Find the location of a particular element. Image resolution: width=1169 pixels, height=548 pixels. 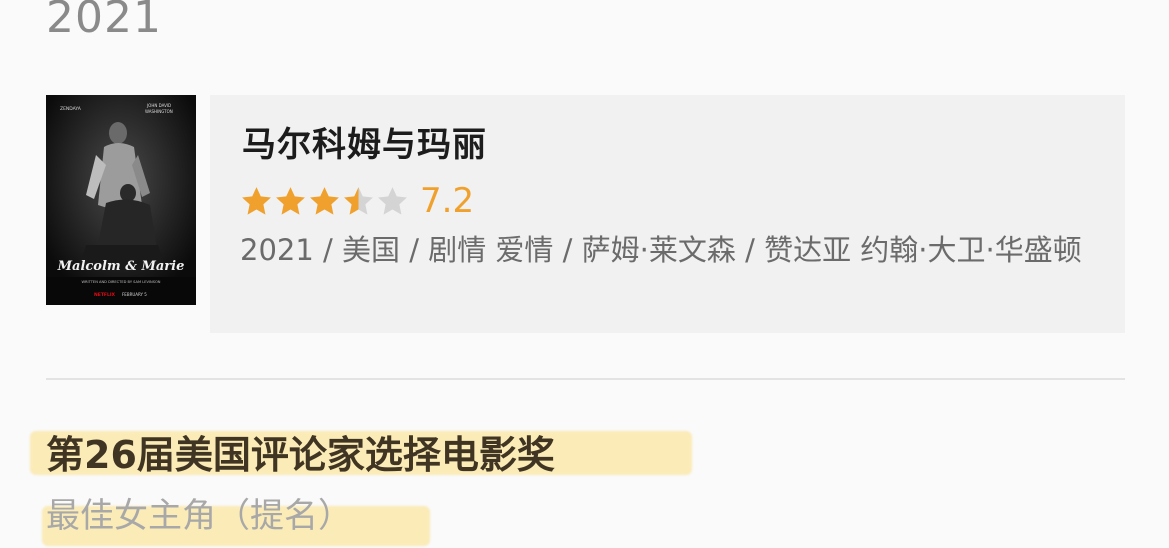

poster-actor-left: ZENDAYA is located at coordinates (71, 109).